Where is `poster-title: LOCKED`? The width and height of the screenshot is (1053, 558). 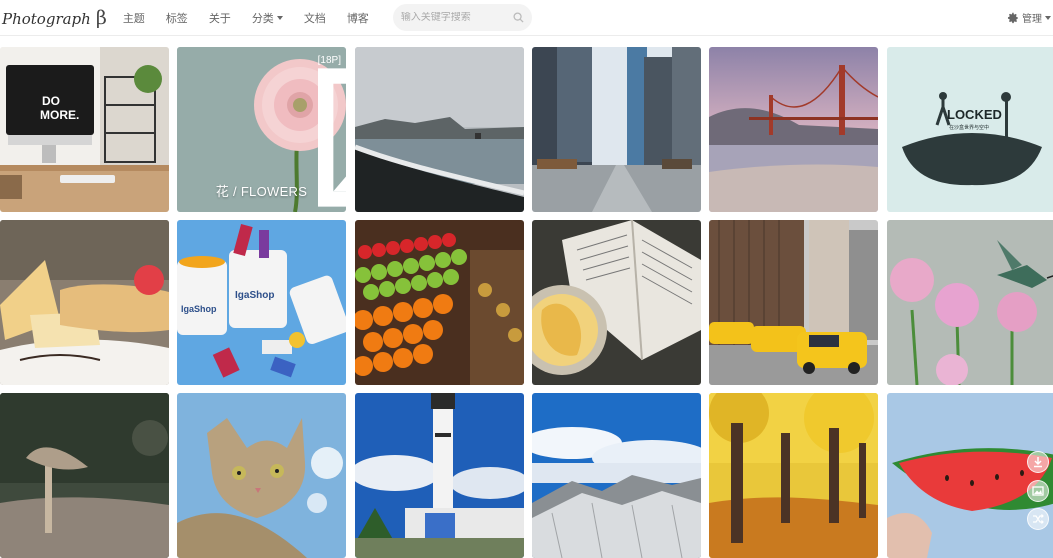 poster-title: LOCKED is located at coordinates (974, 114).